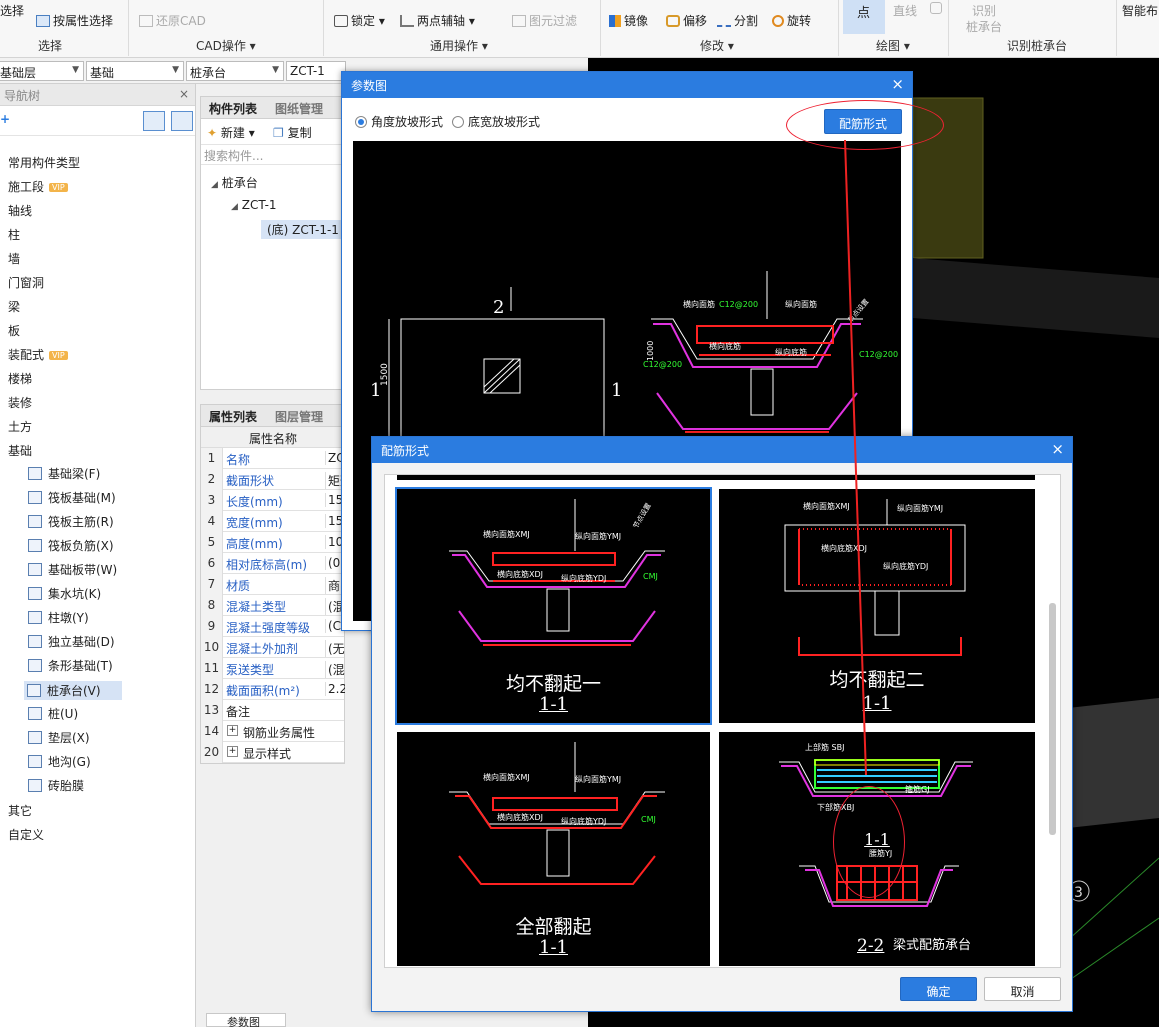 This screenshot has width=1159, height=1027. I want to click on rotate-button: 旋转, so click(791, 20).